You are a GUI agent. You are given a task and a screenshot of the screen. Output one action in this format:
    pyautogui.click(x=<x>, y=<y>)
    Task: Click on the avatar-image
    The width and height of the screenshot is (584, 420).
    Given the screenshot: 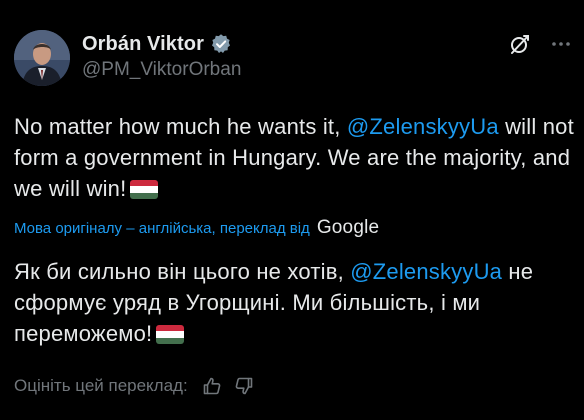 What is the action you would take?
    pyautogui.click(x=42, y=58)
    